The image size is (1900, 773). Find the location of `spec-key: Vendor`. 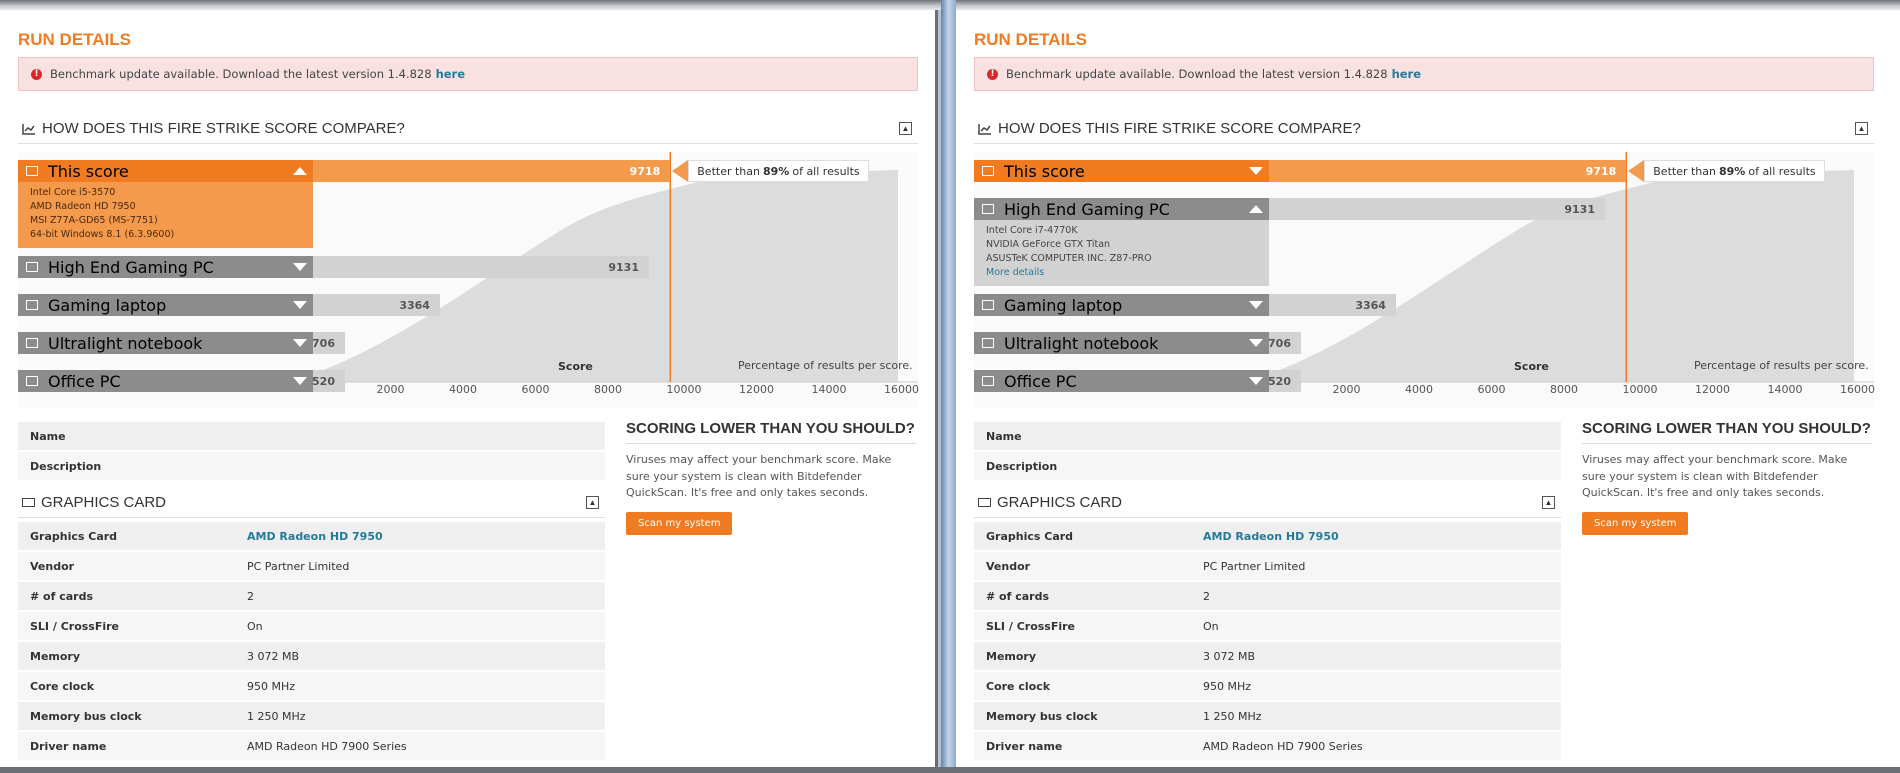

spec-key: Vendor is located at coordinates (1008, 566).